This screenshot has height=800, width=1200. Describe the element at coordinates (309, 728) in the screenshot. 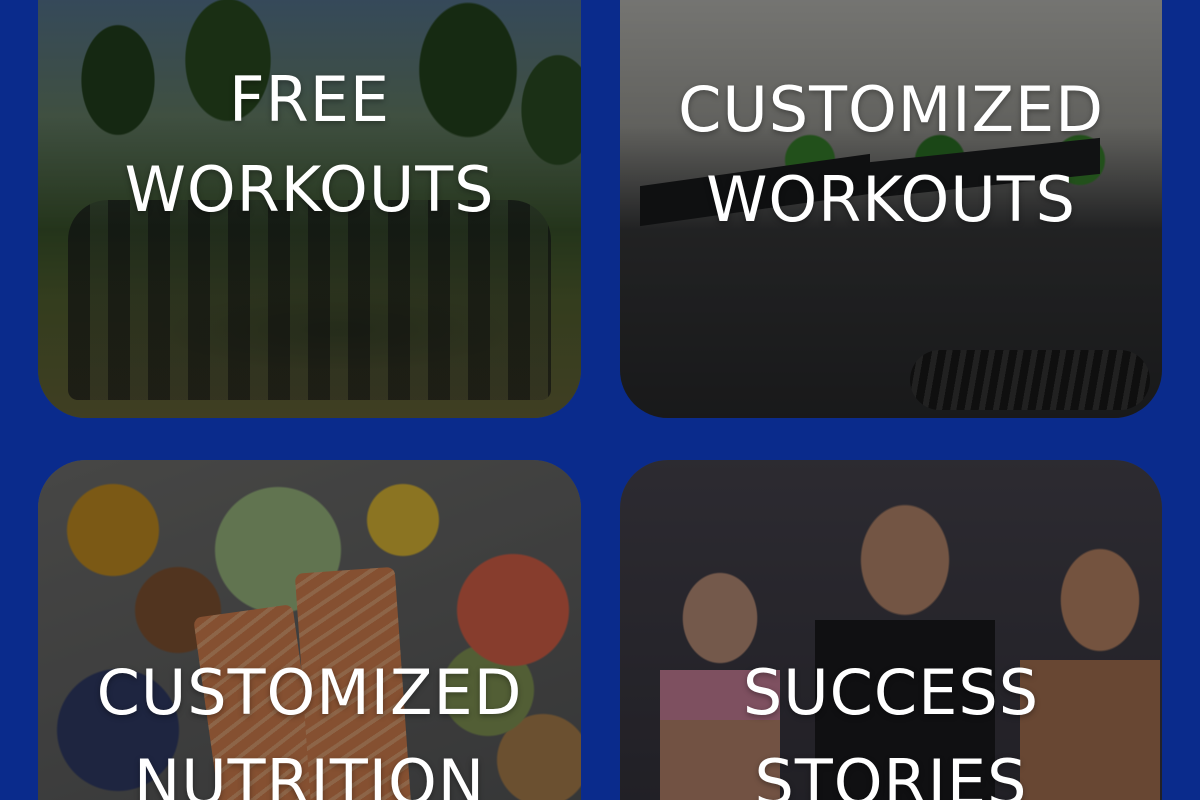

I see `customized-nutrition-title: CUSTOMIZED NUTRITION` at that location.